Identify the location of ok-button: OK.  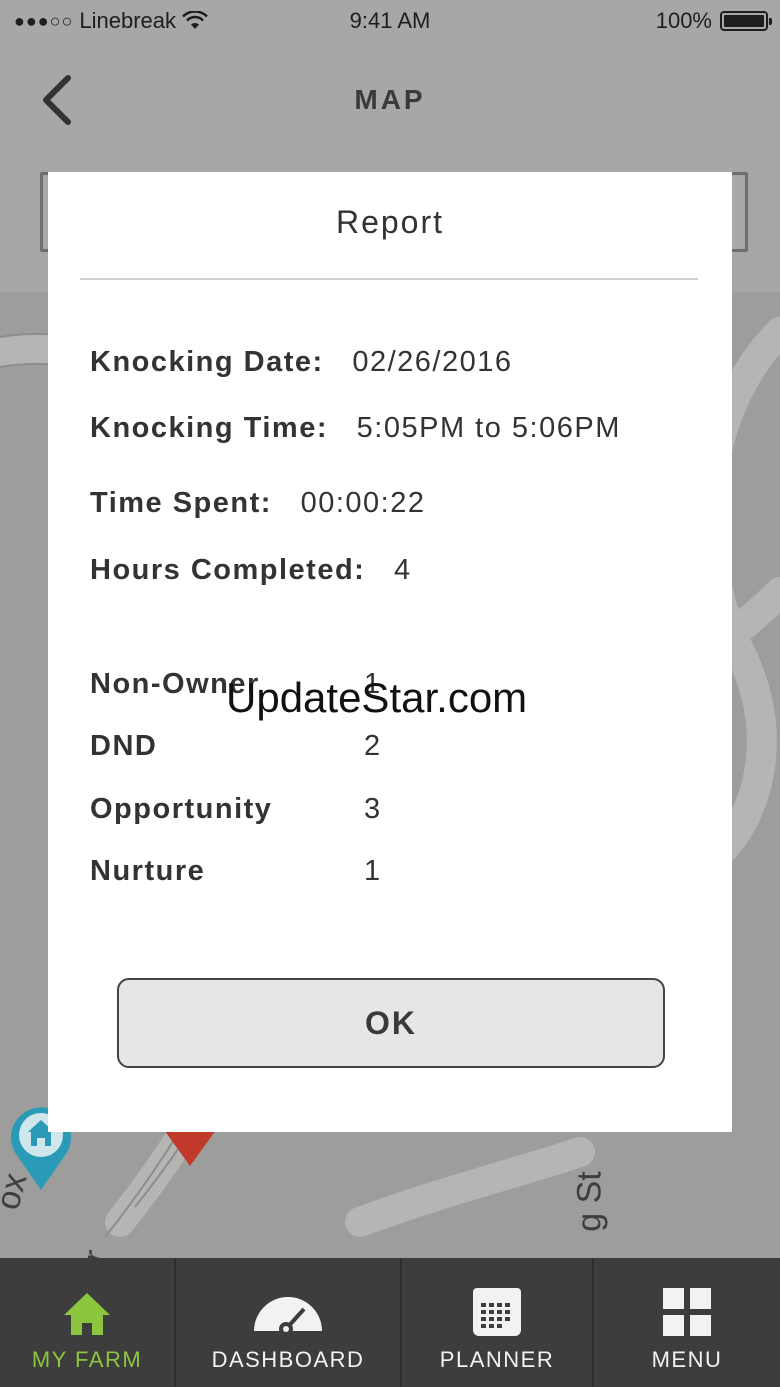
(391, 1023).